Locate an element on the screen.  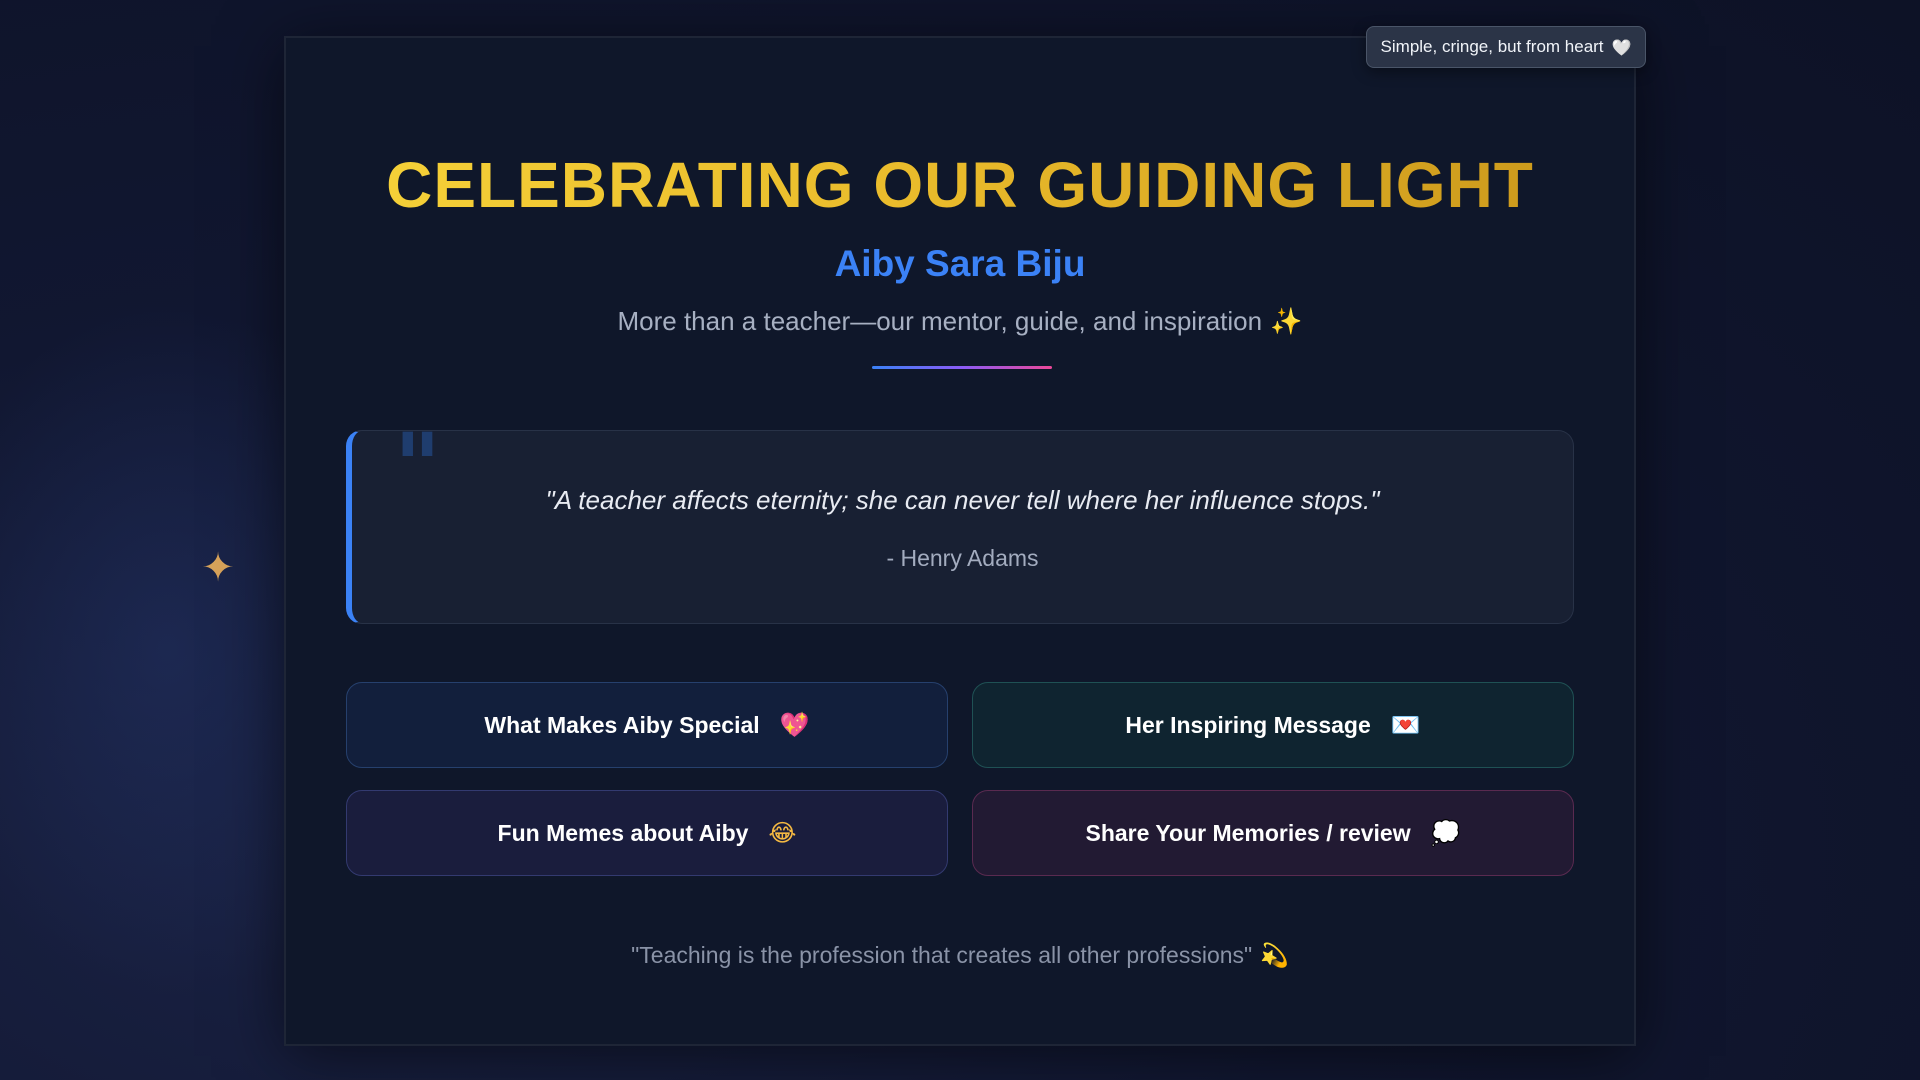
love-letter-icon: 💌 is located at coordinates (1405, 725).